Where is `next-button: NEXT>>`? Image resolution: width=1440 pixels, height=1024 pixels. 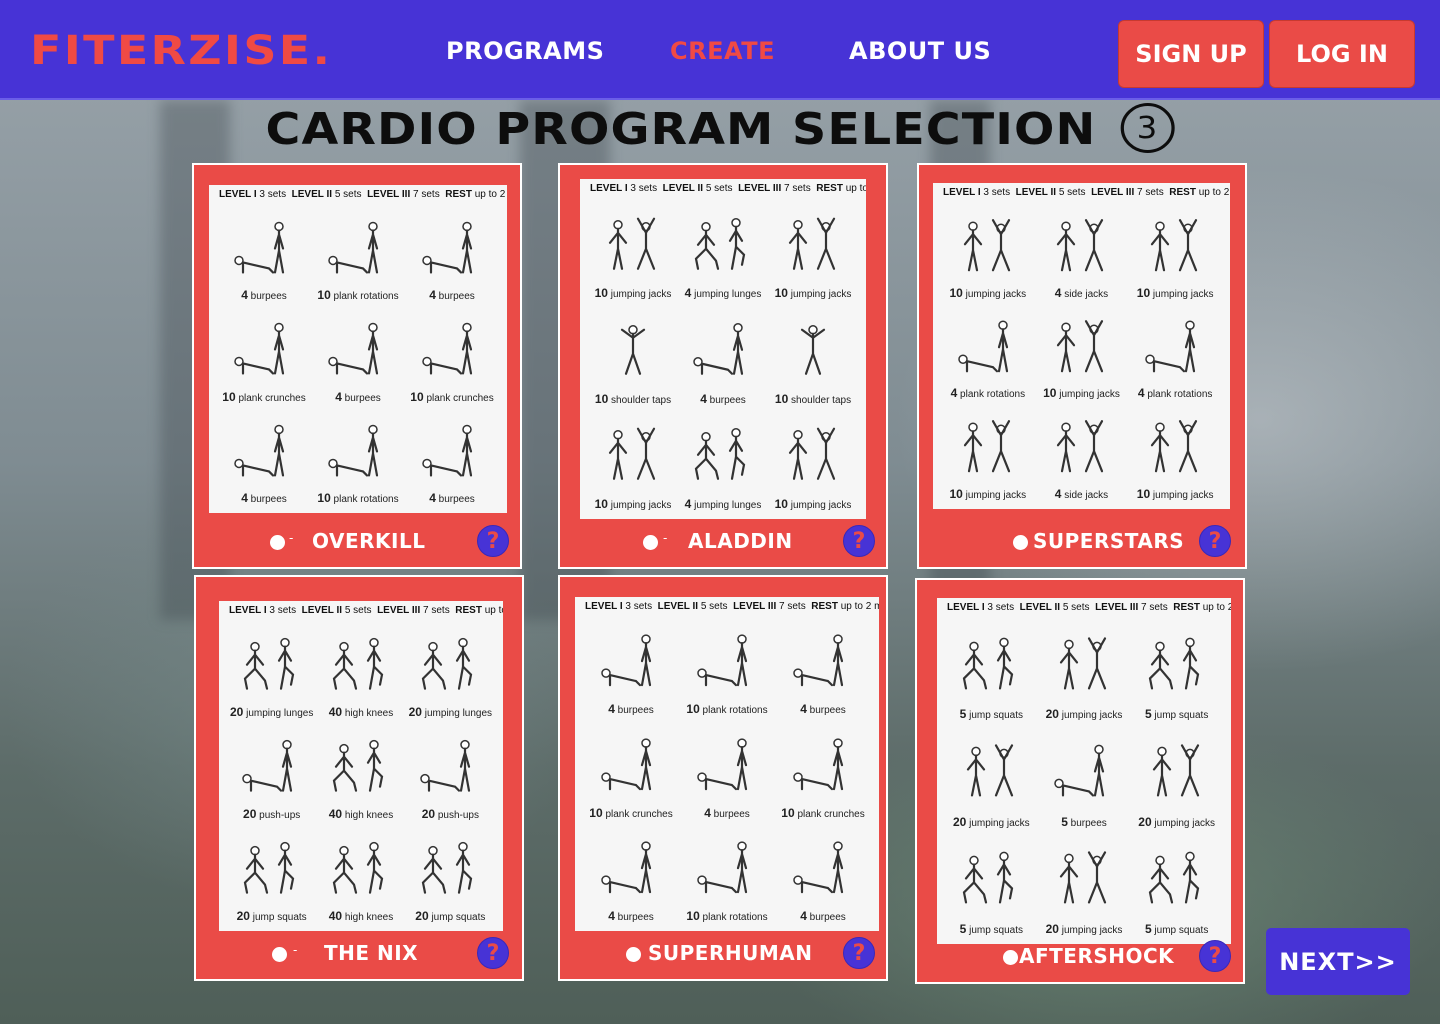
next-button: NEXT>> is located at coordinates (1338, 961).